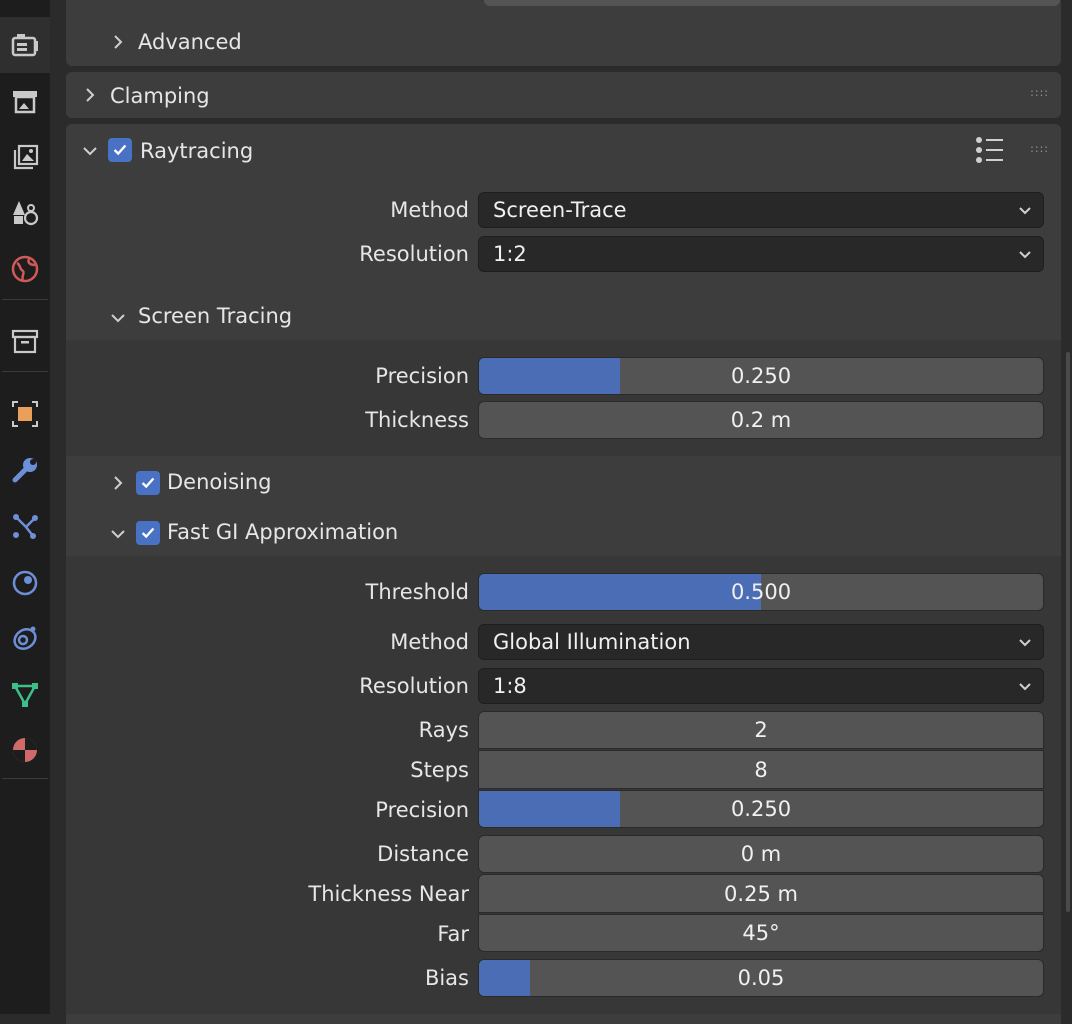  I want to click on raytracing-label: Raytracing, so click(197, 151).